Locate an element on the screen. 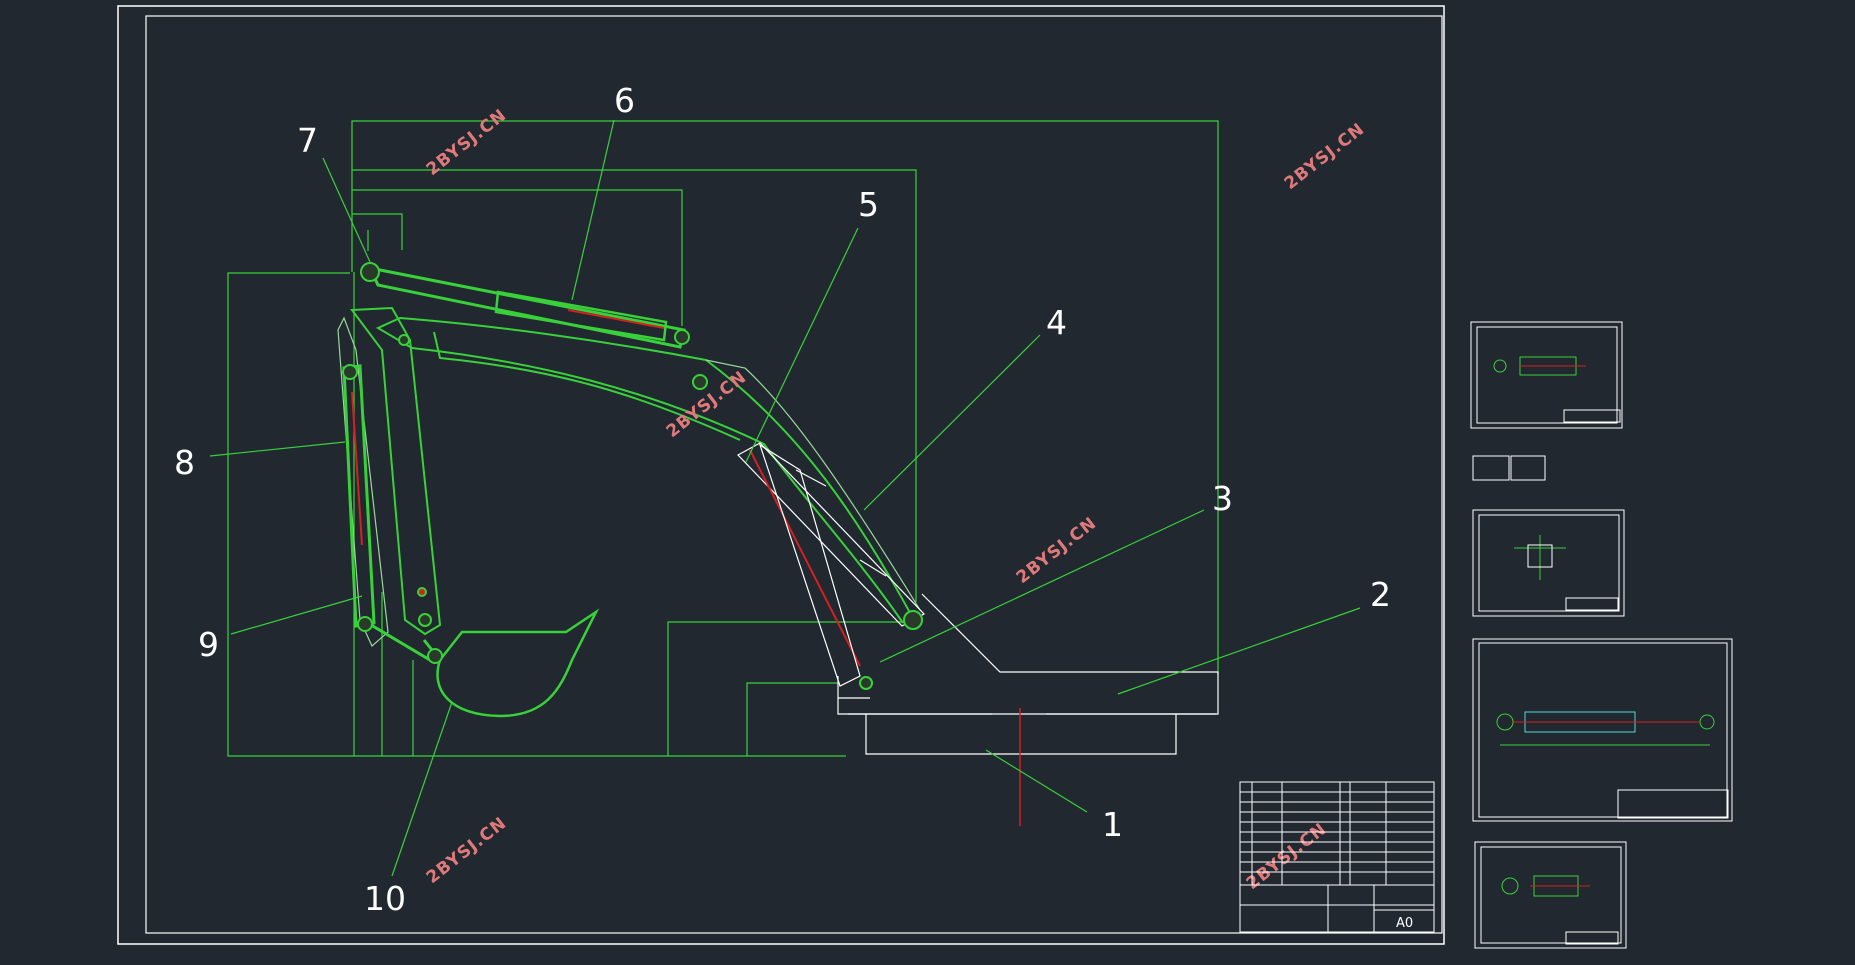 The height and width of the screenshot is (965, 1855). callout-1: 1 is located at coordinates (1112, 824).